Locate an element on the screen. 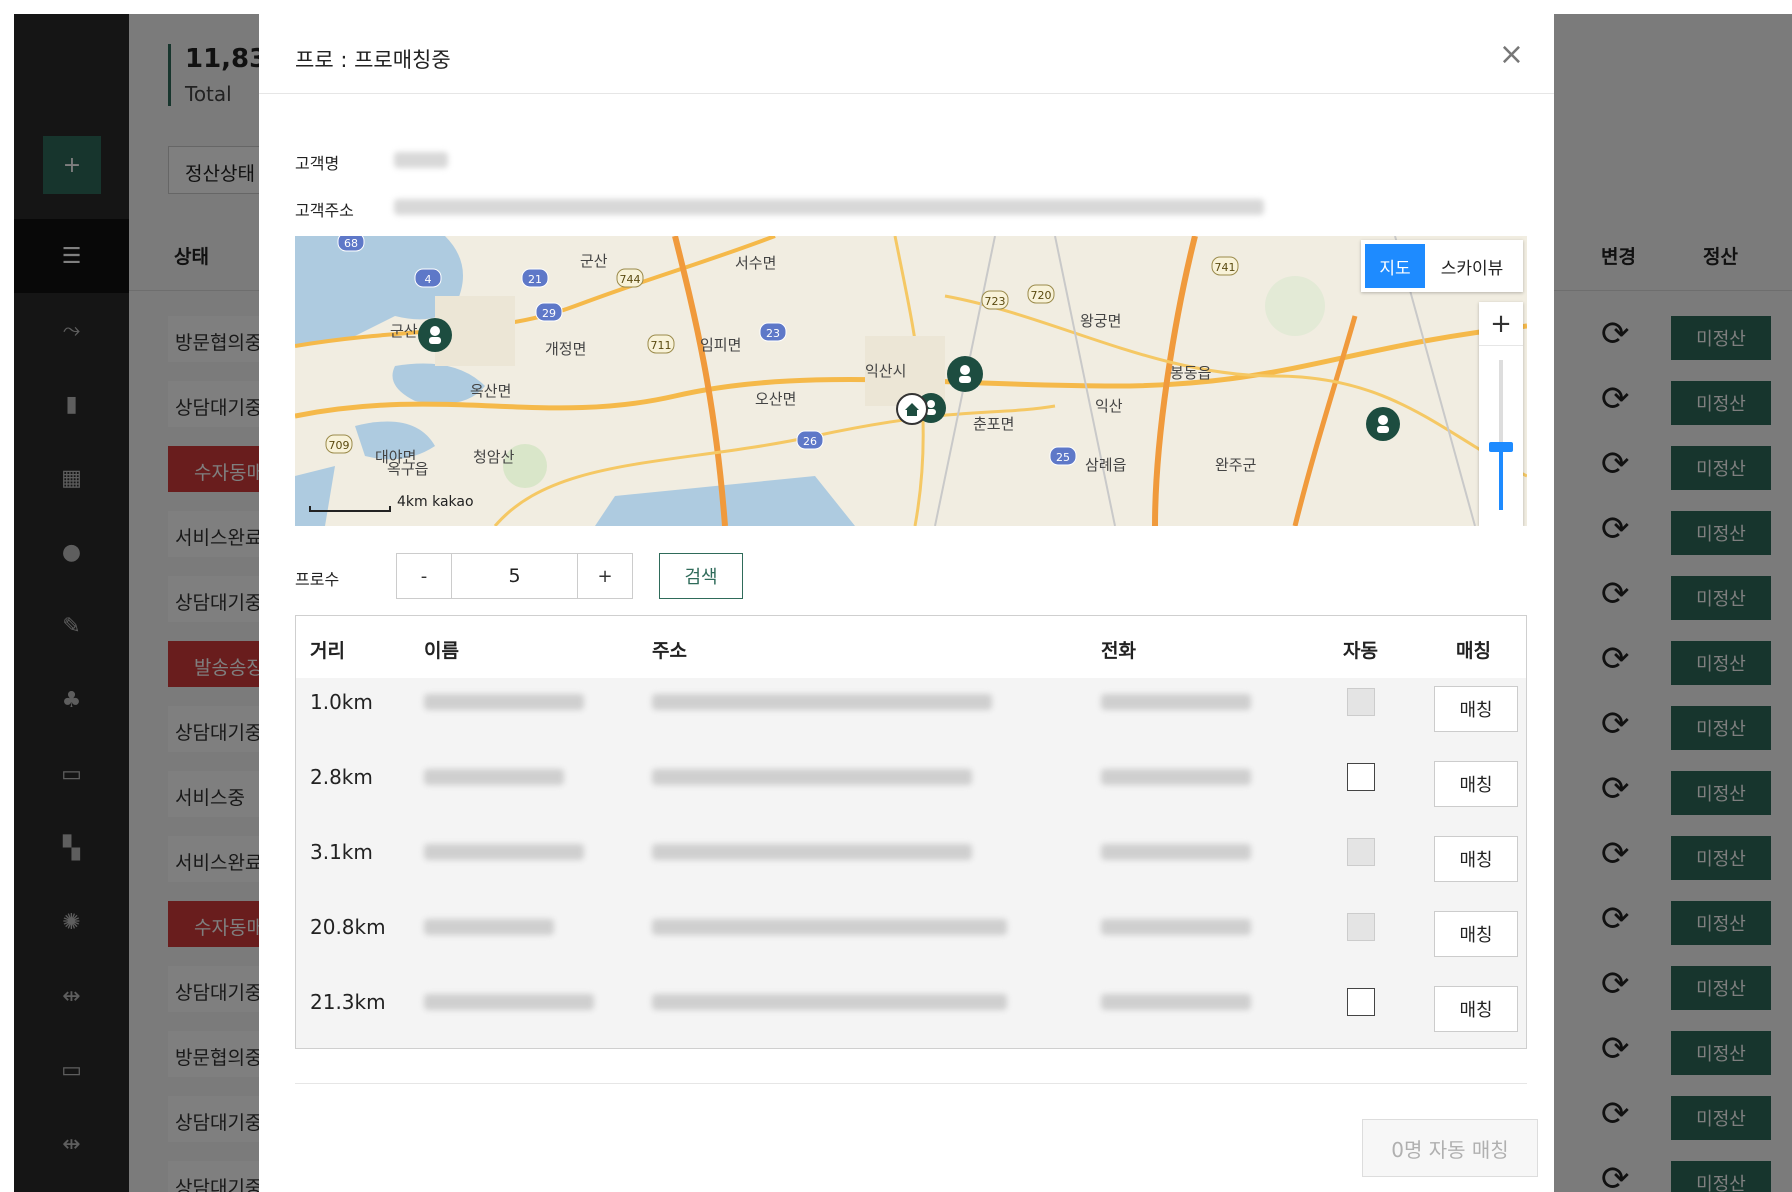 This screenshot has height=1192, width=1792. map-place-label: 옥산면 is located at coordinates (490, 391).